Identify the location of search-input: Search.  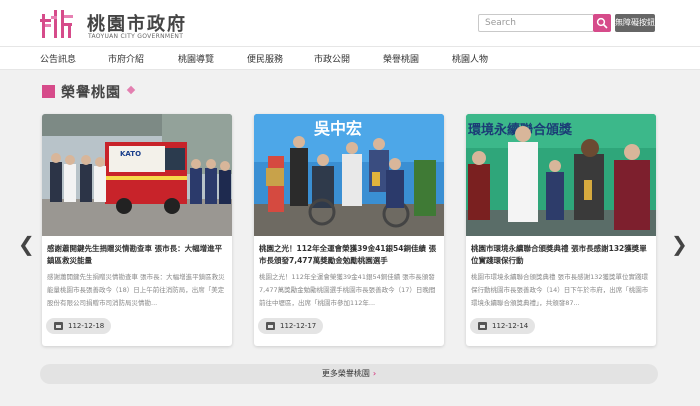
(536, 23).